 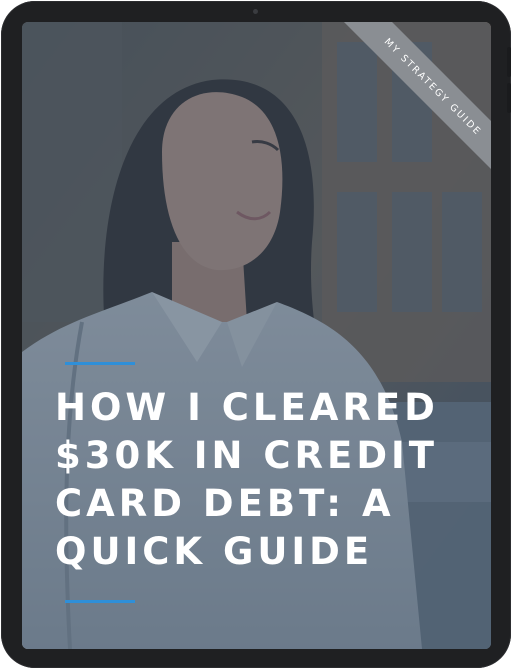 What do you see at coordinates (100, 363) in the screenshot?
I see `top-accent-line` at bounding box center [100, 363].